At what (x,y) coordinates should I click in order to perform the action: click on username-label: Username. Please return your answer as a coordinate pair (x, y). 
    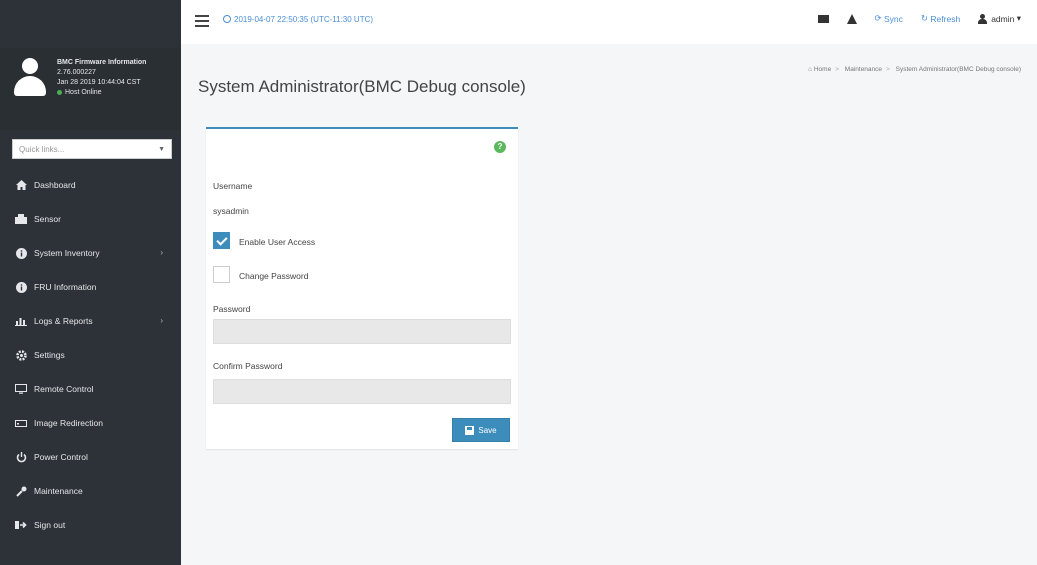
    Looking at the image, I should click on (233, 186).